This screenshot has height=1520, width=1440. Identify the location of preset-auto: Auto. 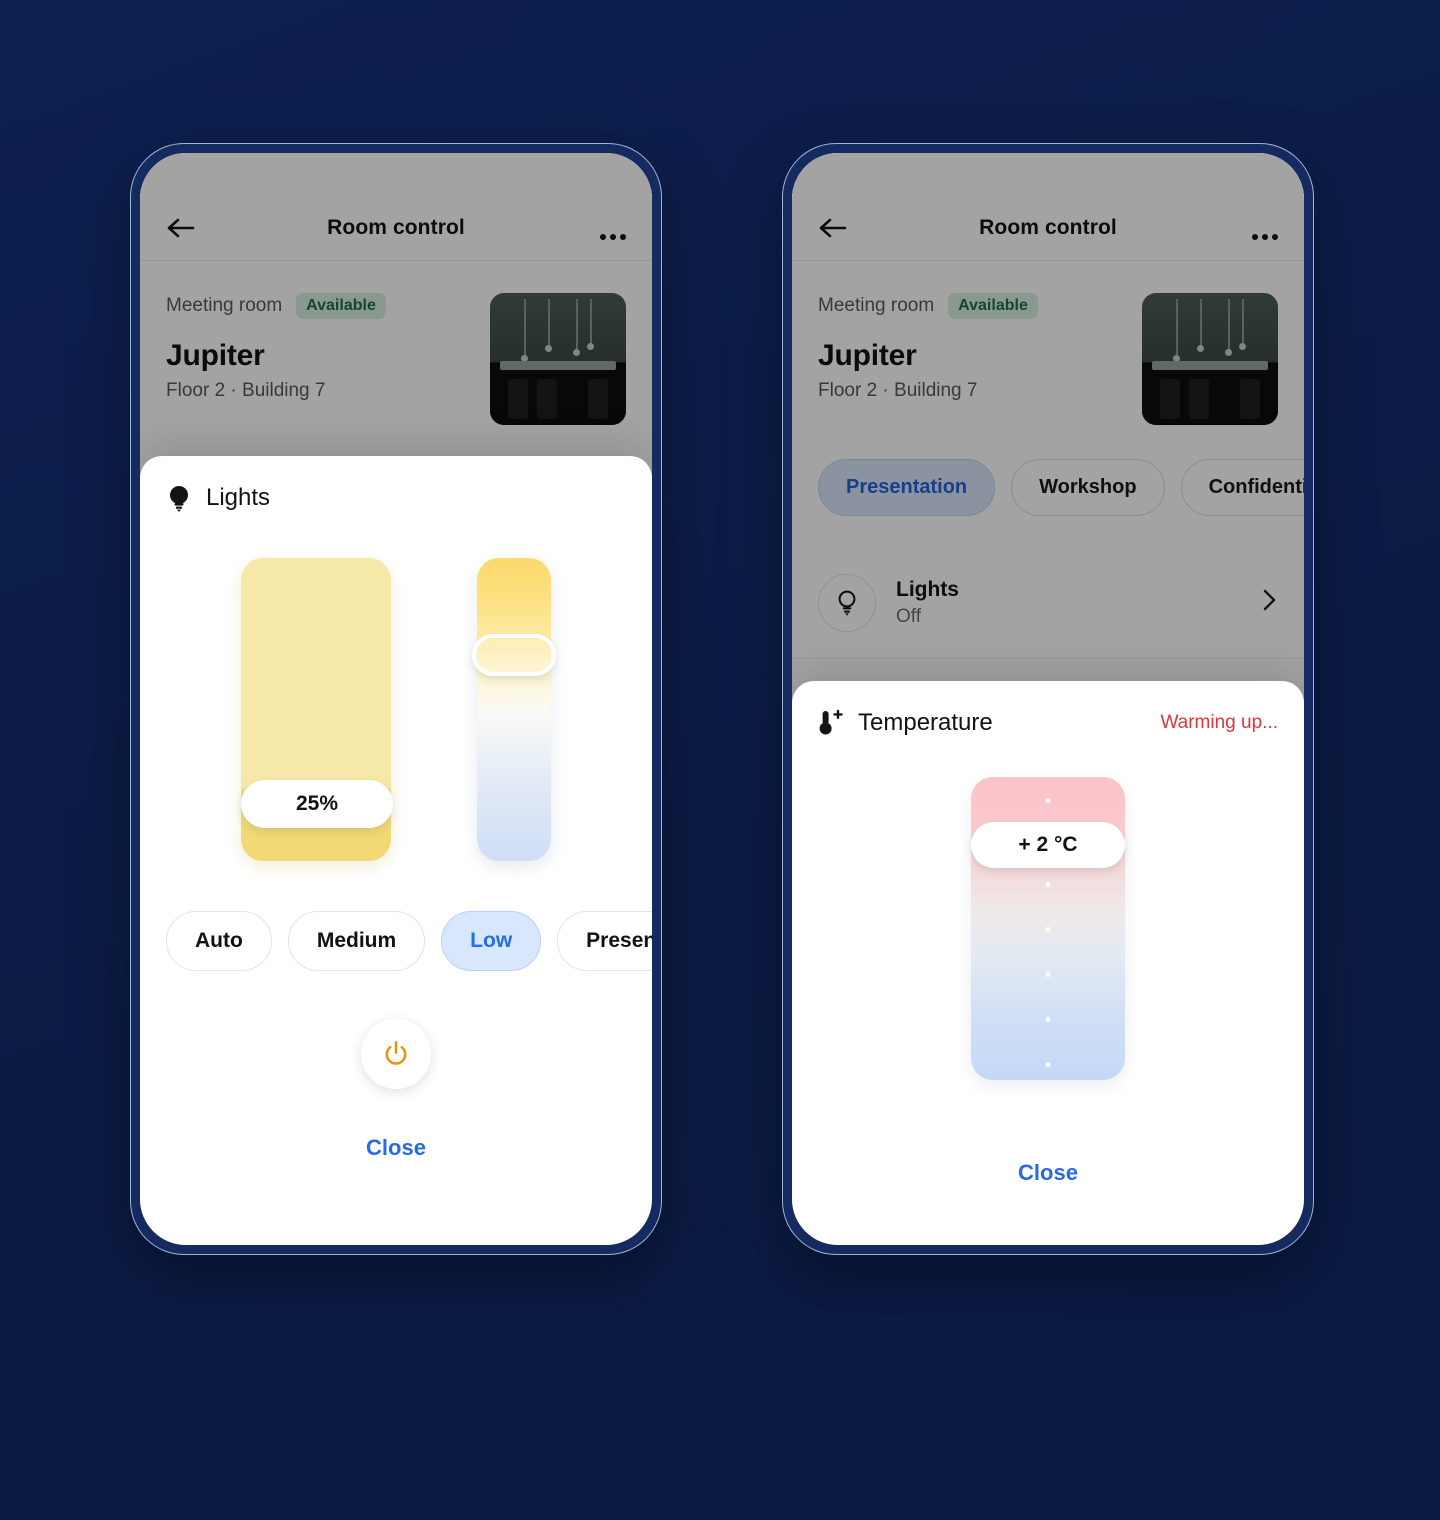
(219, 941).